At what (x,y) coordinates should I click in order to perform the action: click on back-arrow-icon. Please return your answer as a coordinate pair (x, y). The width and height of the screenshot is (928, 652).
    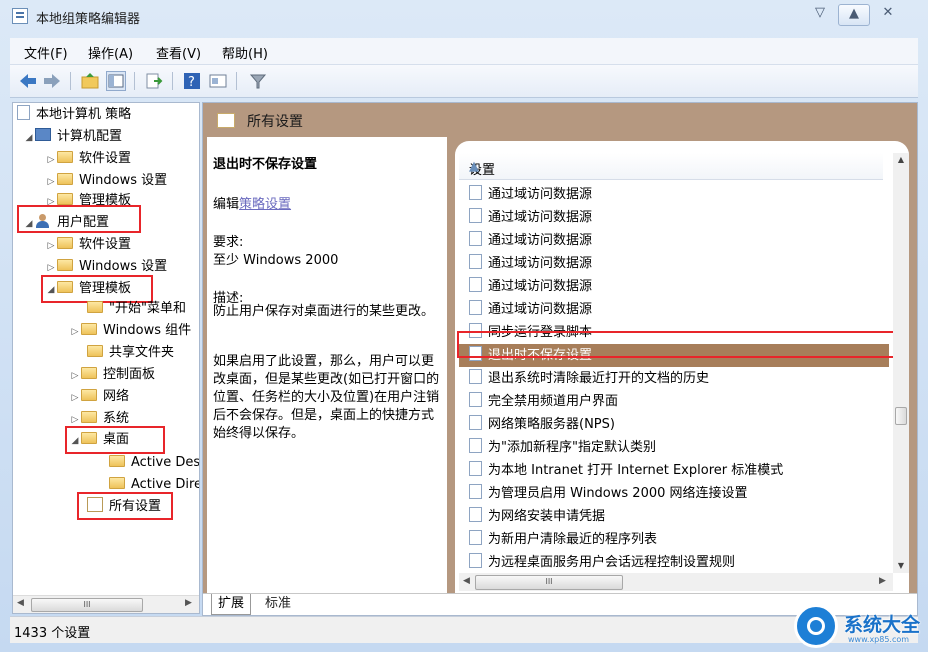
    Looking at the image, I should click on (28, 81).